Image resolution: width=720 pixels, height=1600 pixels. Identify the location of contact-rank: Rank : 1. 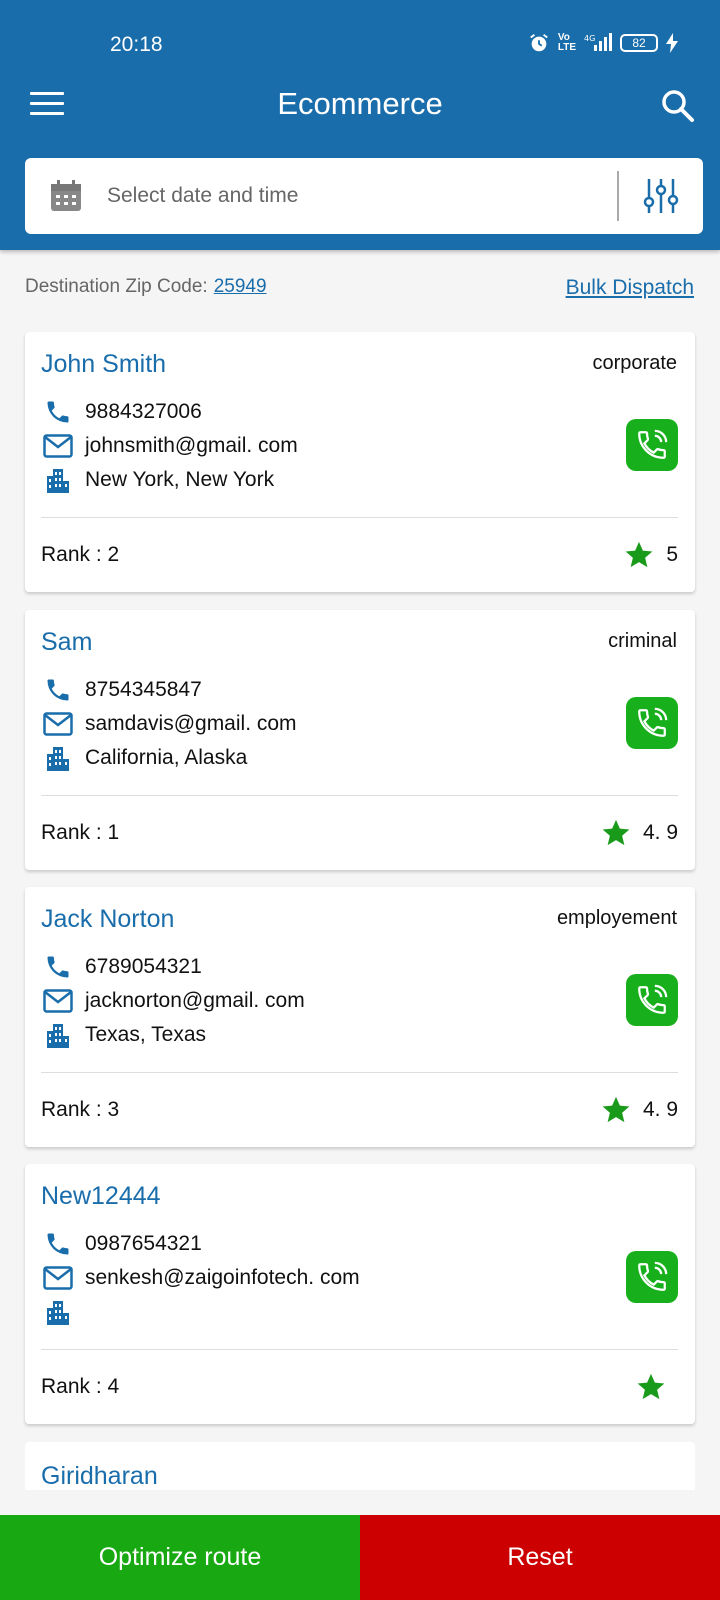
(80, 832).